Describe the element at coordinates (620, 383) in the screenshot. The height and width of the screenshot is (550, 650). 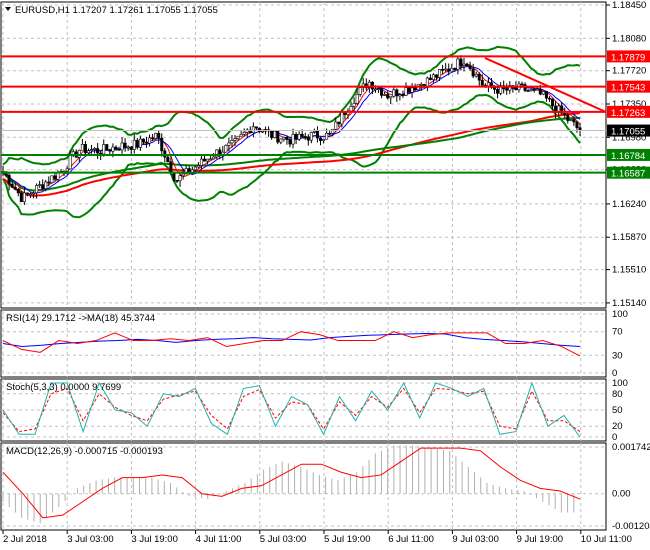
I see `y-tick-label: 100` at that location.